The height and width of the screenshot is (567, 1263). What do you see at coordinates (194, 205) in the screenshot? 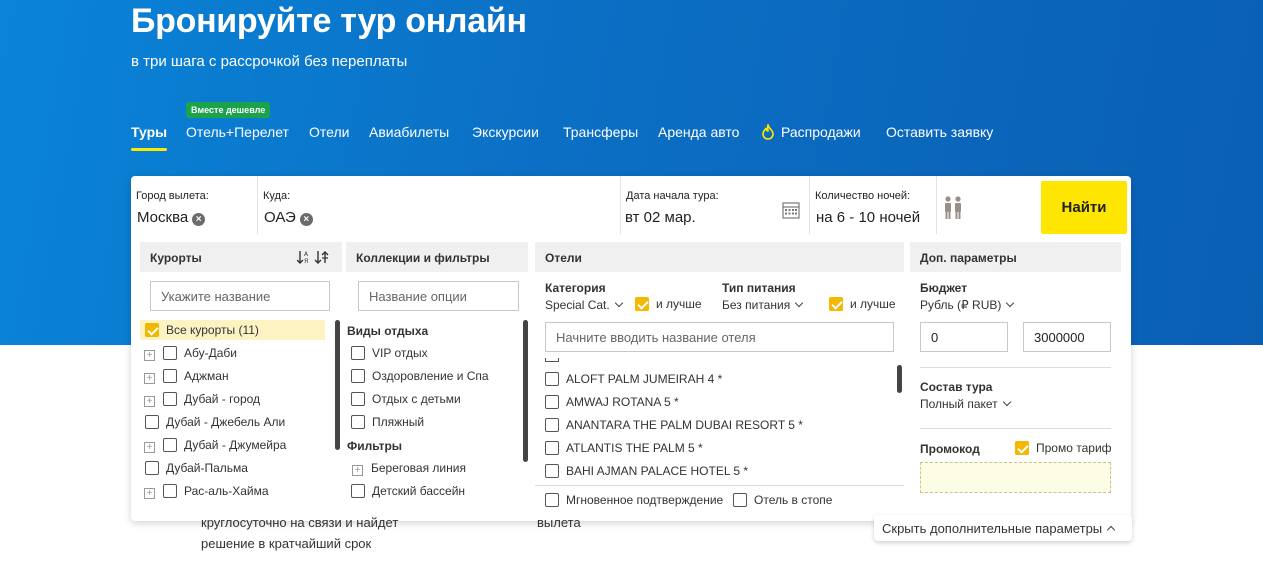
I see `departure-city-field: Город вылета: Москва ×` at bounding box center [194, 205].